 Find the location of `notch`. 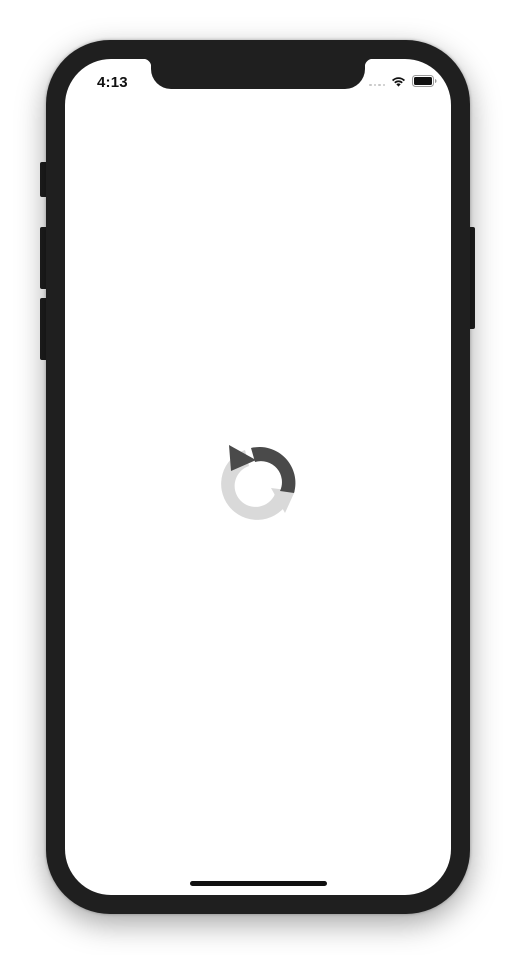

notch is located at coordinates (258, 74).